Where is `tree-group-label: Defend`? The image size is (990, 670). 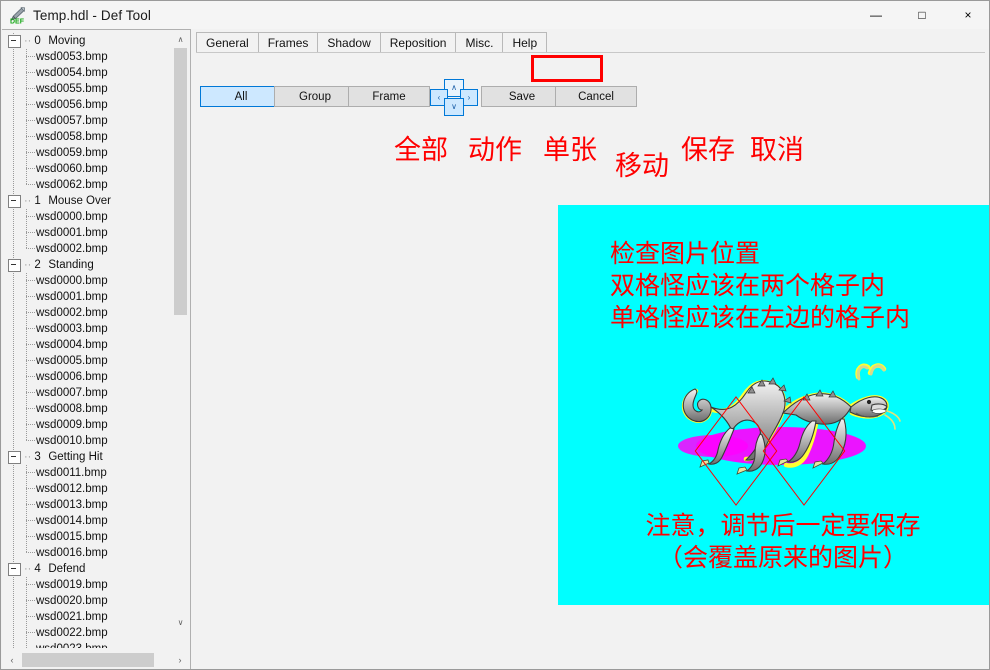
tree-group-label: Defend is located at coordinates (67, 569).